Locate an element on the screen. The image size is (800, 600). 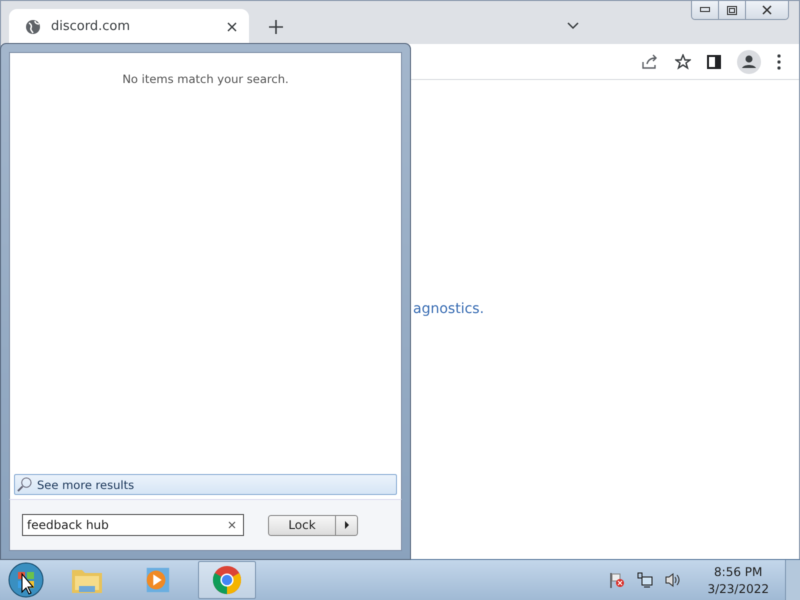
power-options-button is located at coordinates (347, 525).